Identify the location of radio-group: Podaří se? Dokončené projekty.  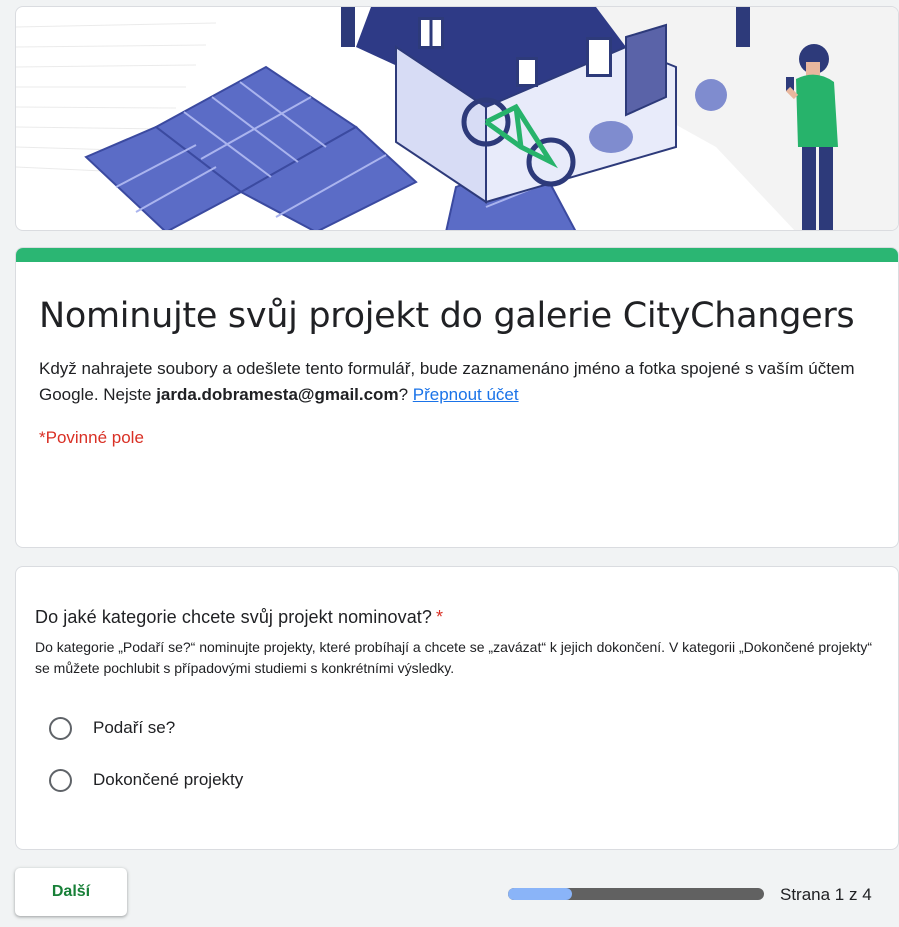
(461, 754).